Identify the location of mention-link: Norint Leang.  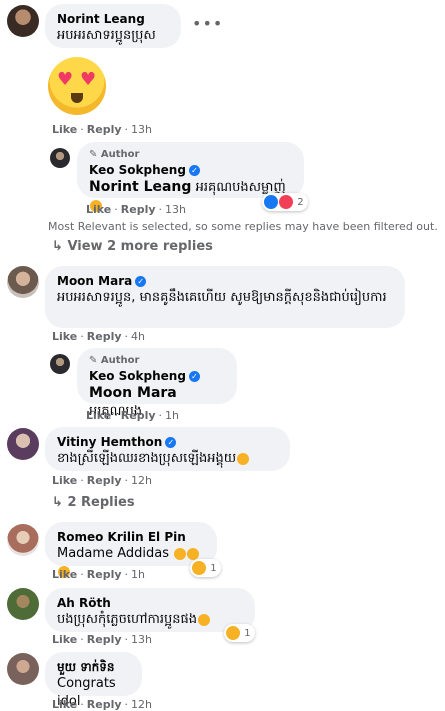
(140, 187).